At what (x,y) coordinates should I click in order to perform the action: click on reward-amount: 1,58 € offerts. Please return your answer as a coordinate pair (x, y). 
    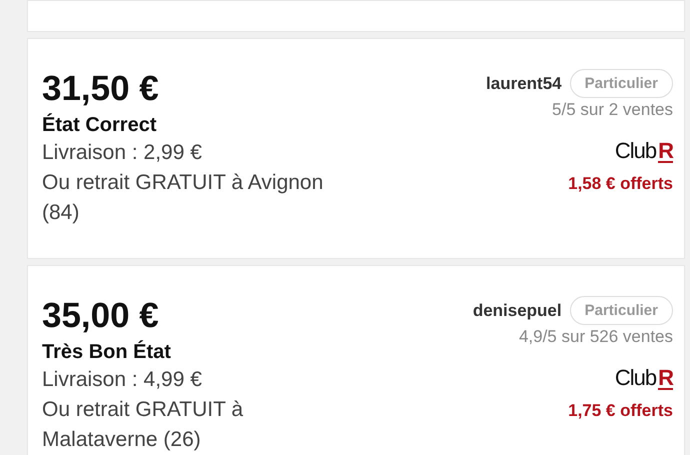
    Looking at the image, I should click on (620, 184).